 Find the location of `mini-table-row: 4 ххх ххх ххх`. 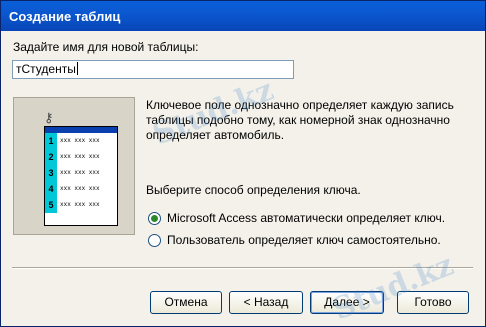

mini-table-row: 4 ххх ххх ххх is located at coordinates (81, 189).